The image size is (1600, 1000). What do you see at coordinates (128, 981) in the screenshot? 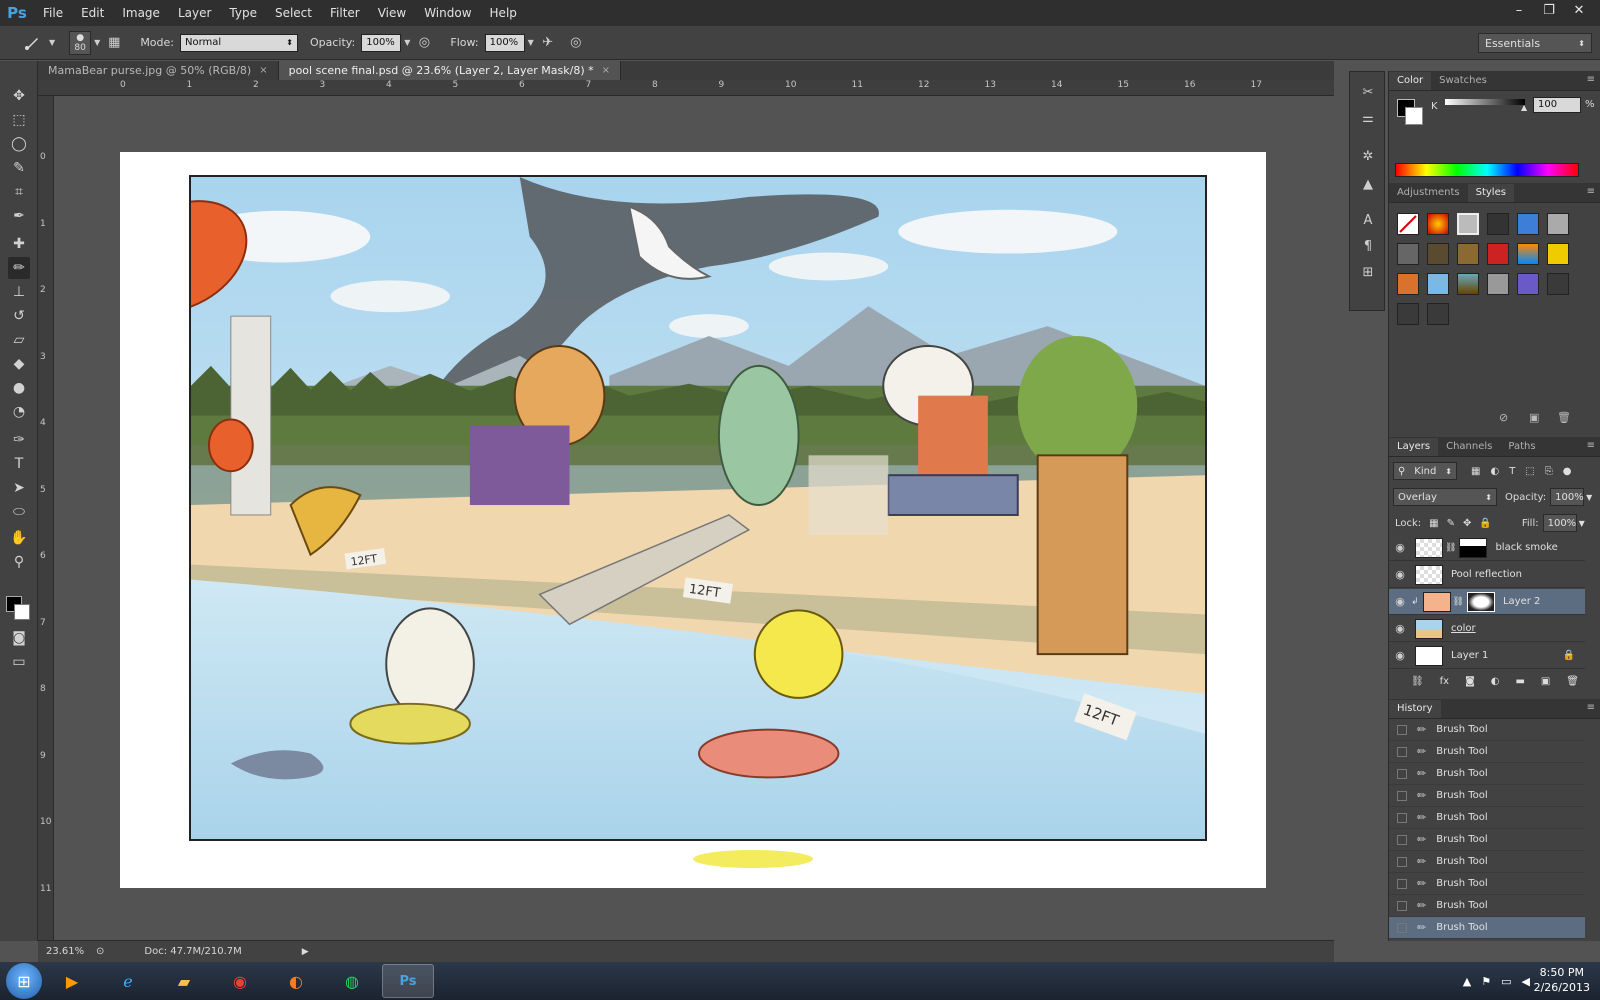
I see `internet-explorer-icon: e` at bounding box center [128, 981].